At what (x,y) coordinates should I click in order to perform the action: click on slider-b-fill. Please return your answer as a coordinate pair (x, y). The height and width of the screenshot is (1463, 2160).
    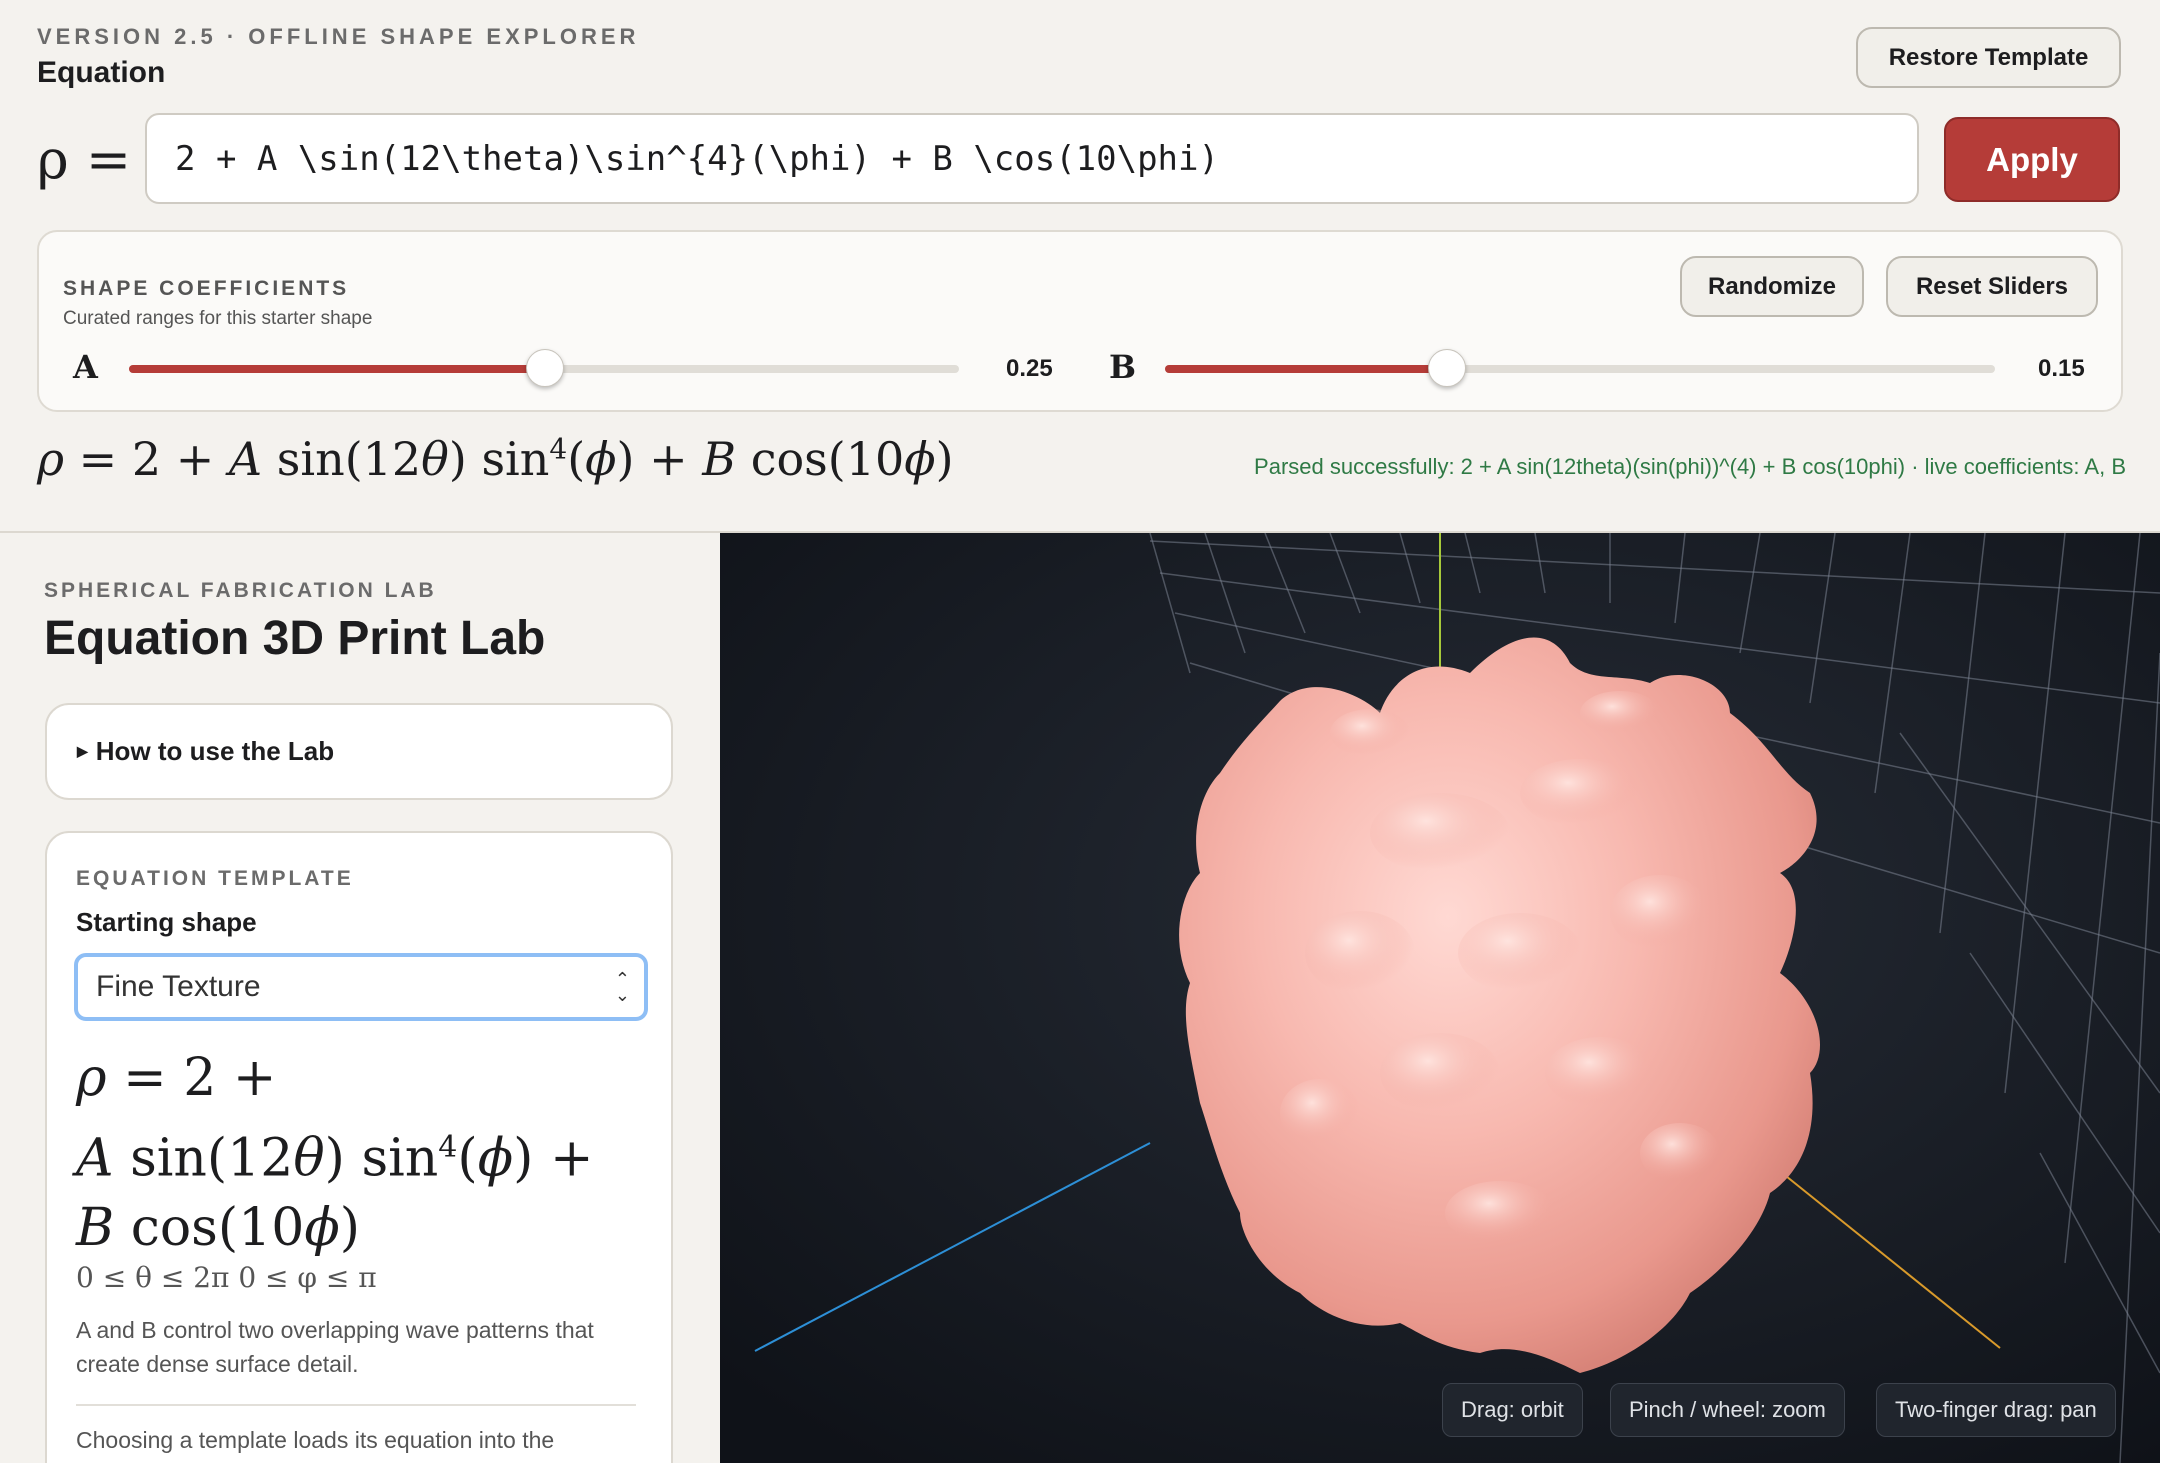
    Looking at the image, I should click on (1305, 369).